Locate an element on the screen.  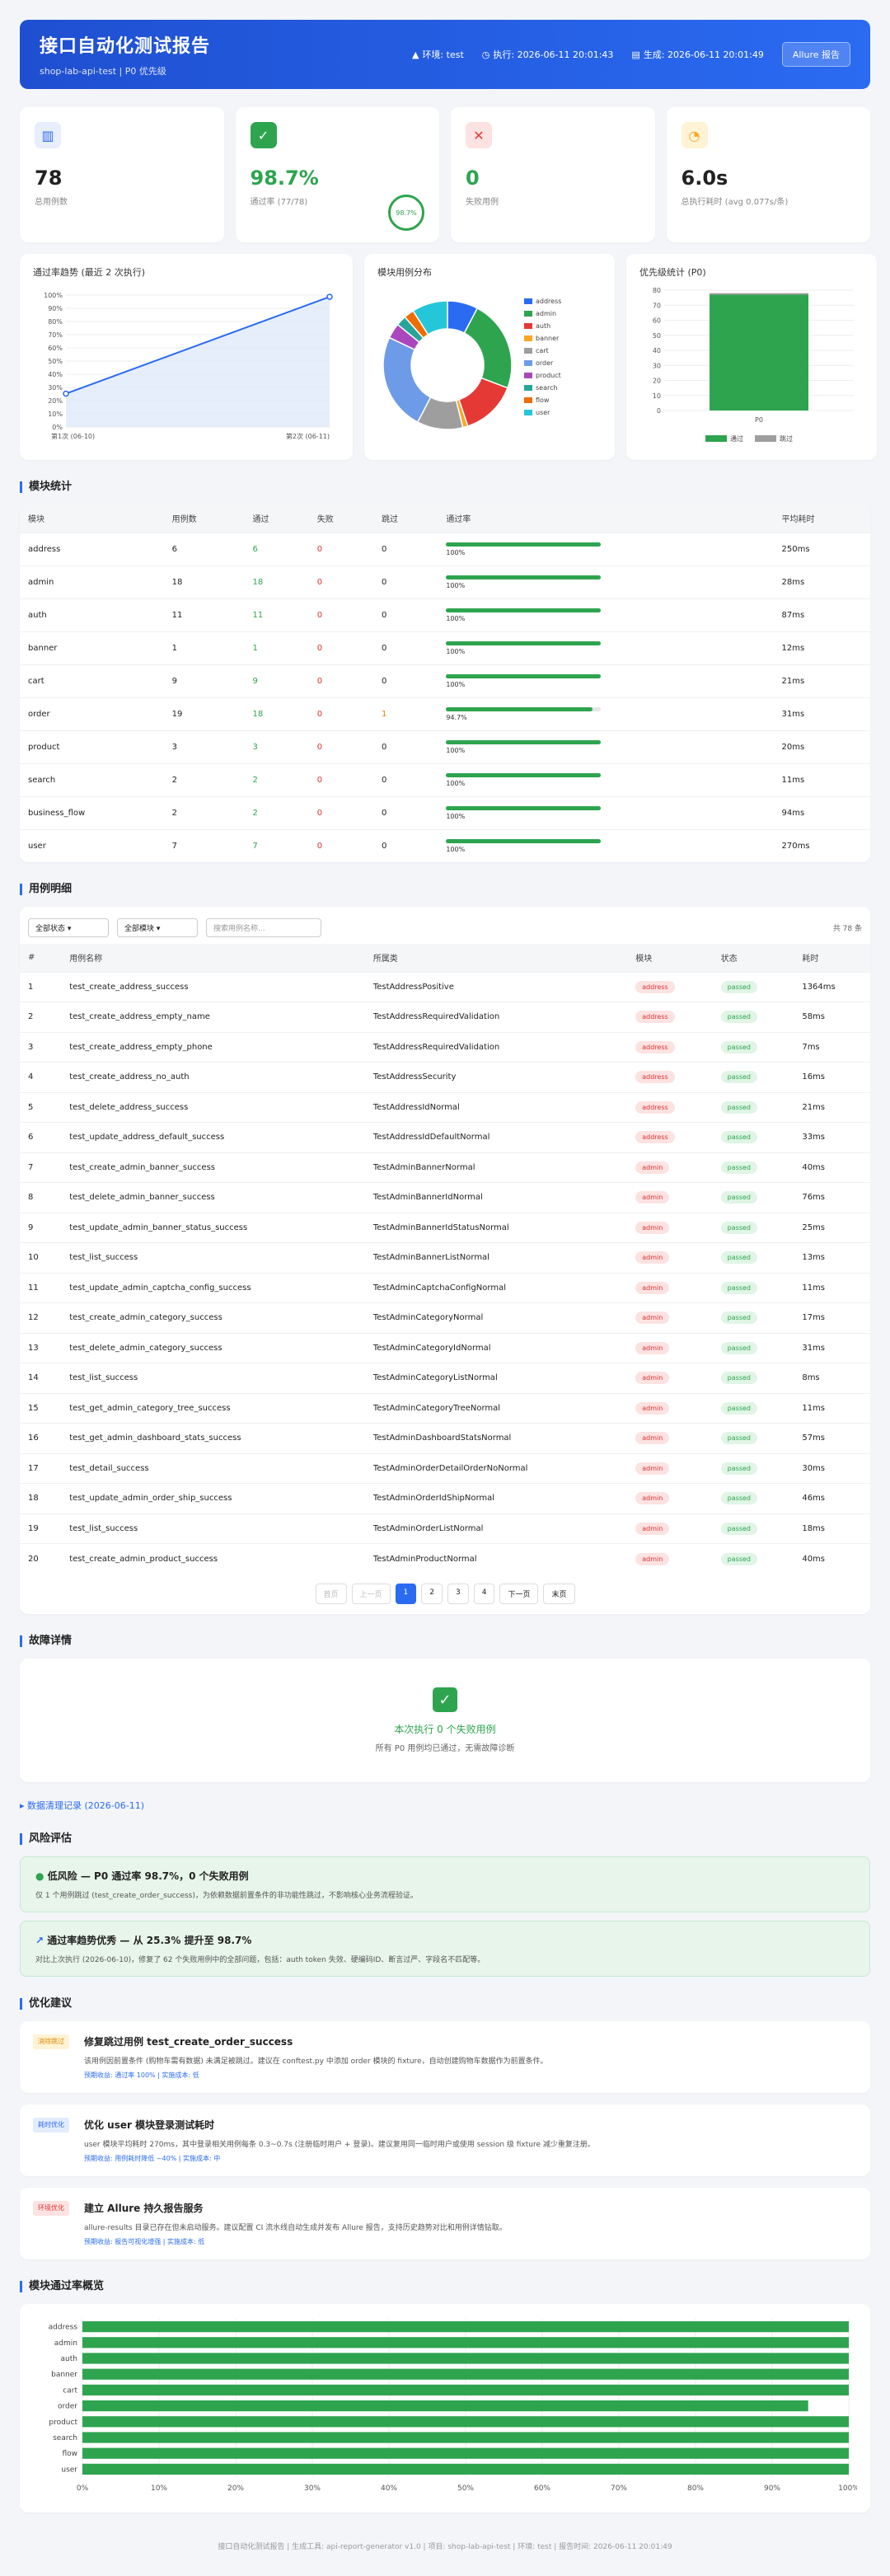
pass-rate-fill is located at coordinates (524, 808).